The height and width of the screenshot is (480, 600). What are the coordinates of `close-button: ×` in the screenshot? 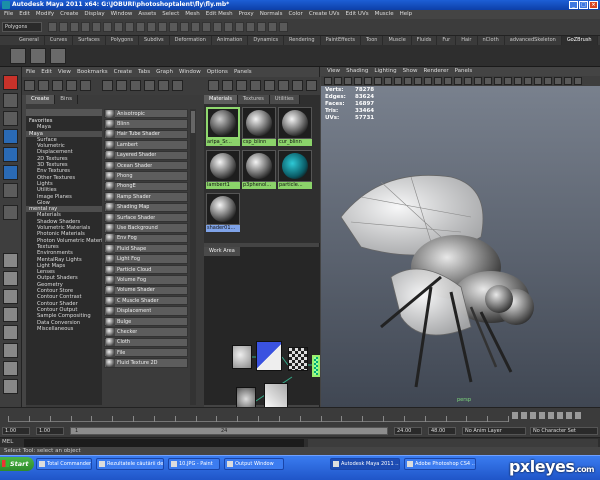 It's located at (593, 5).